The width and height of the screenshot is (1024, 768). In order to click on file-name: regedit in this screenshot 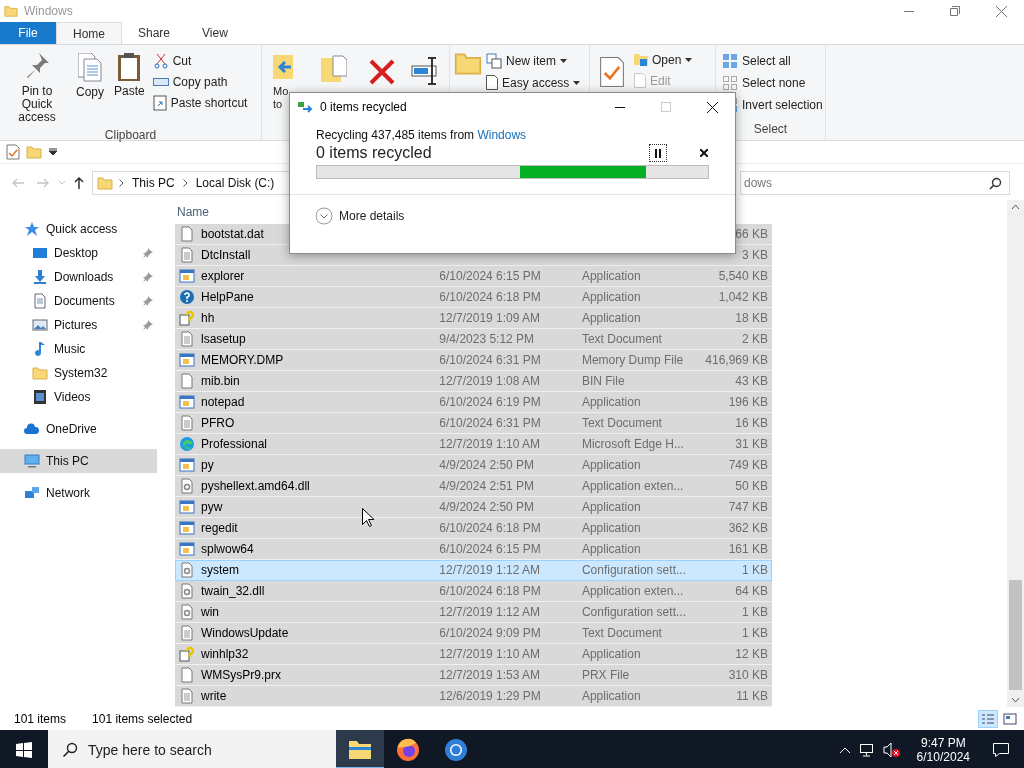, I will do `click(219, 528)`.